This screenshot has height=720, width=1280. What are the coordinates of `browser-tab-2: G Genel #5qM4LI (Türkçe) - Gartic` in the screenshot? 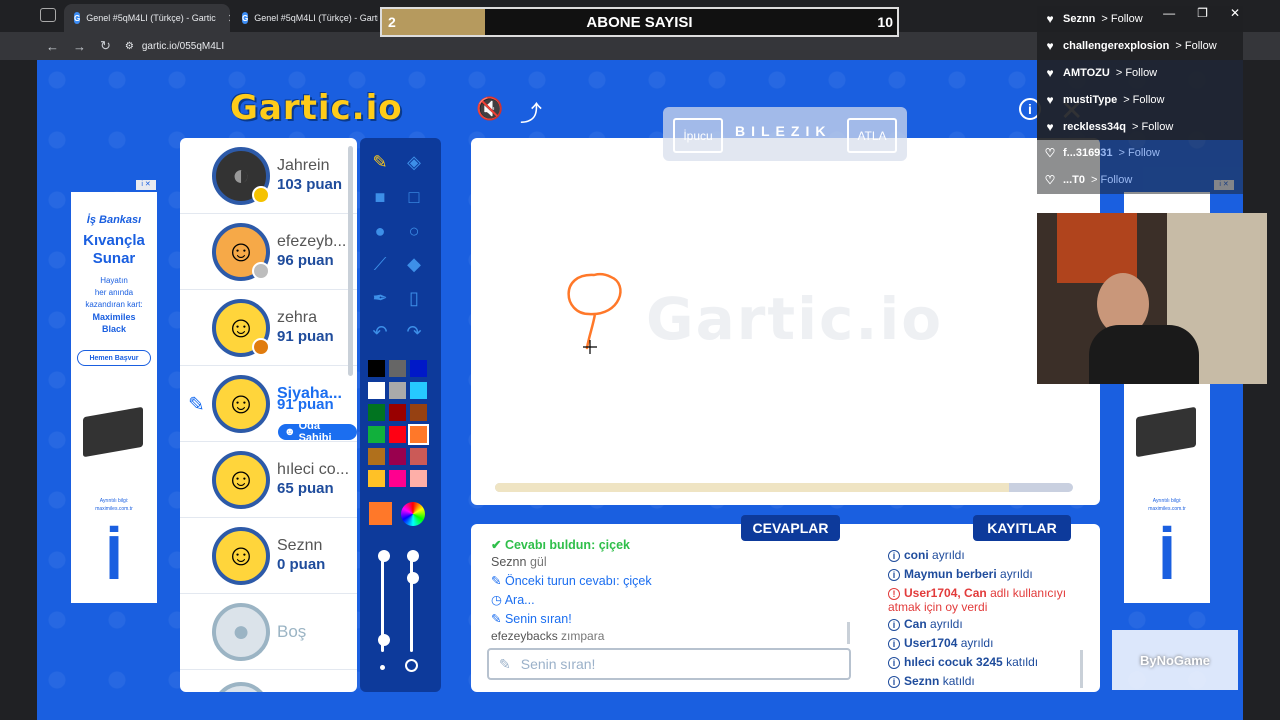 It's located at (305, 18).